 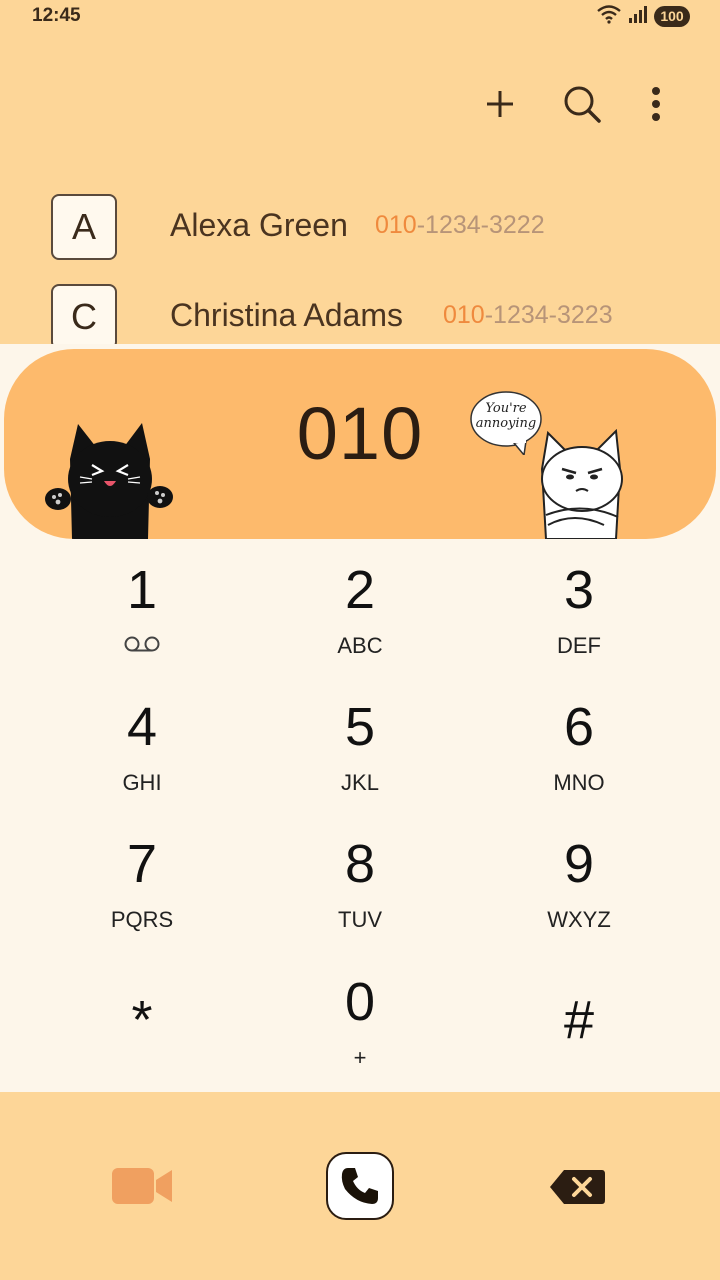 What do you see at coordinates (360, 919) in the screenshot?
I see `key-letters: TUV` at bounding box center [360, 919].